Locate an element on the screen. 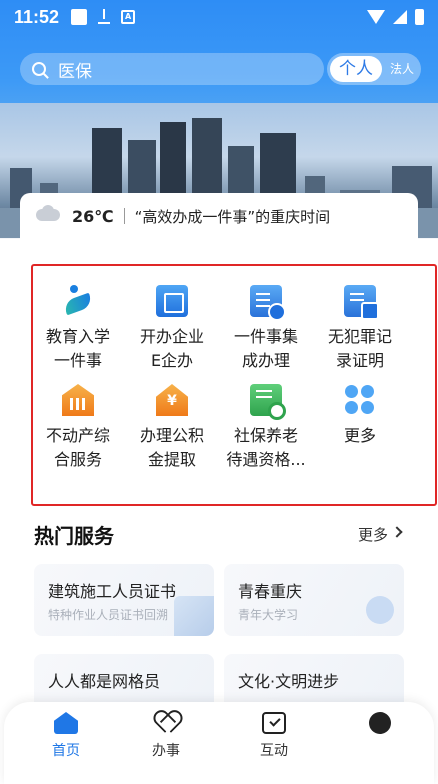 The height and width of the screenshot is (784, 438). card-title: 青春重庆 is located at coordinates (270, 591).